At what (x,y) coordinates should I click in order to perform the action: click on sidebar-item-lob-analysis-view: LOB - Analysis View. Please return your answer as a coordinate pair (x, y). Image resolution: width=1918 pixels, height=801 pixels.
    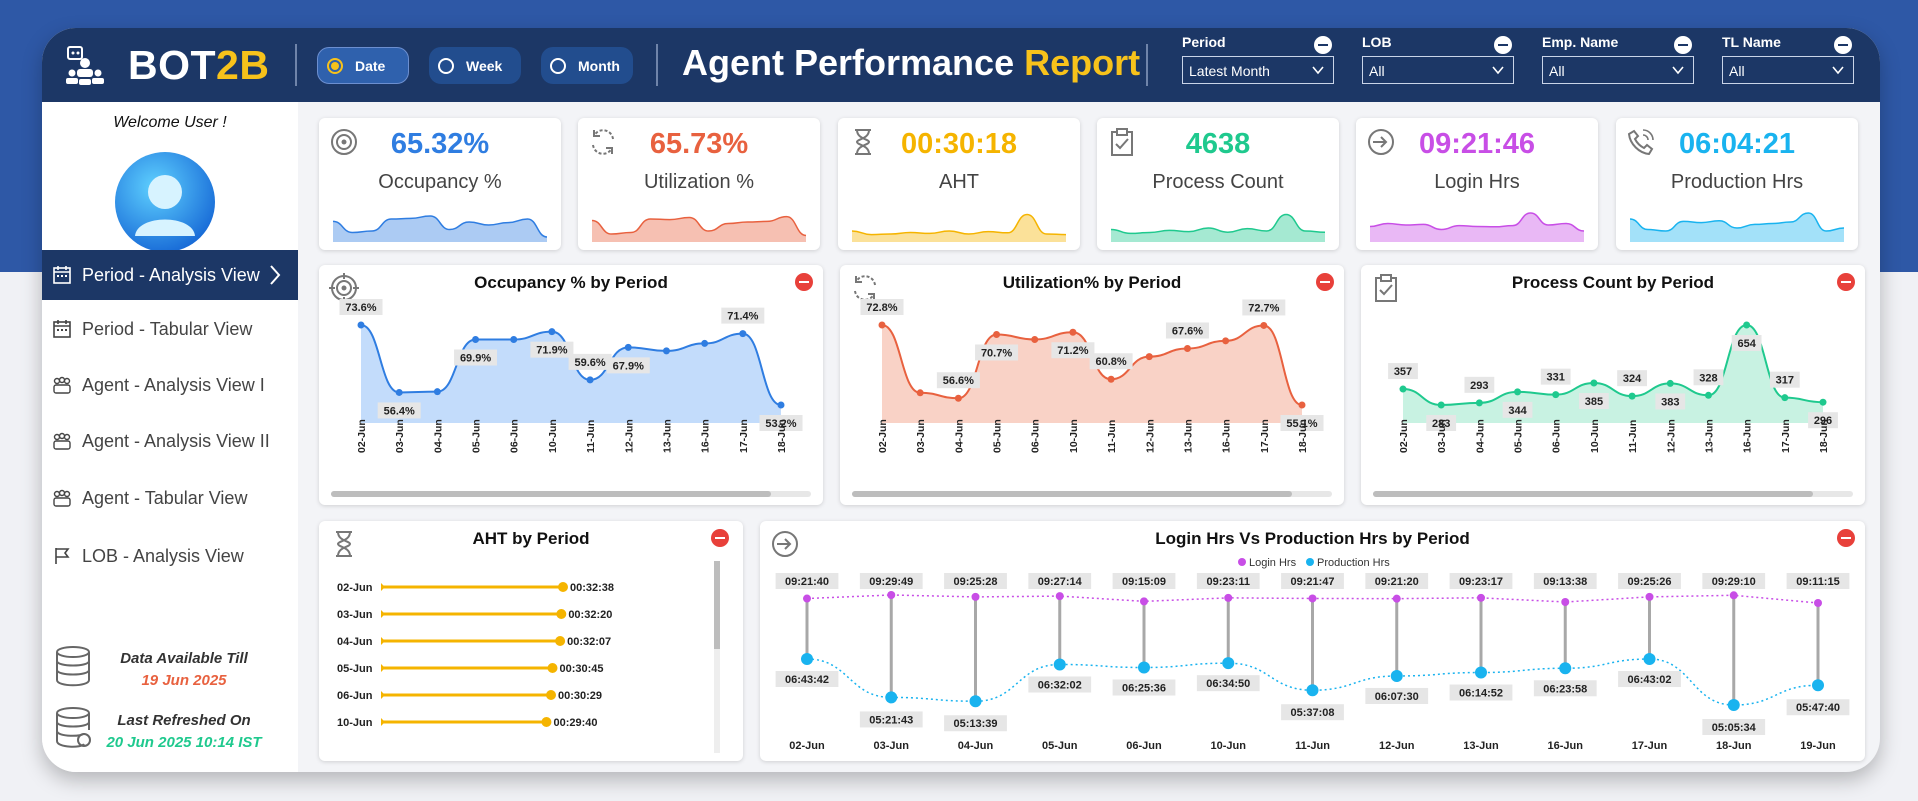
    Looking at the image, I should click on (170, 556).